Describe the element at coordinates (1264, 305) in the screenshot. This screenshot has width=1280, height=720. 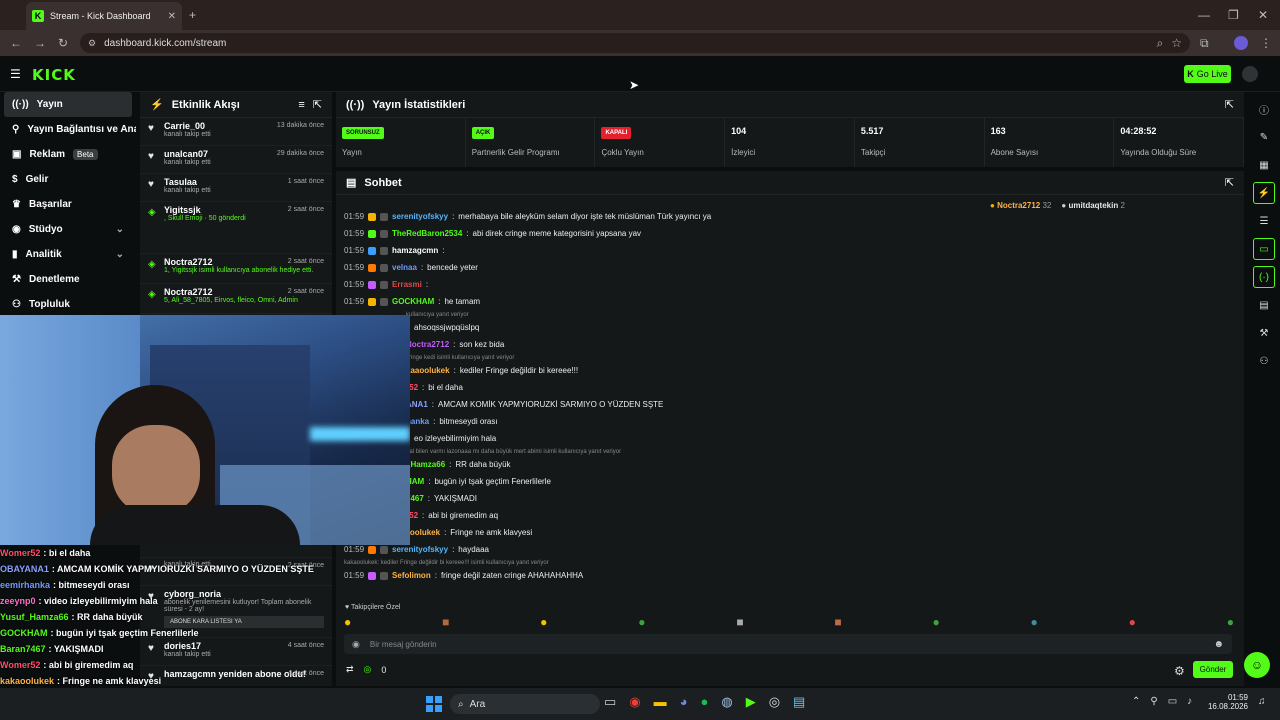
I see `queue-icon: ▤` at that location.